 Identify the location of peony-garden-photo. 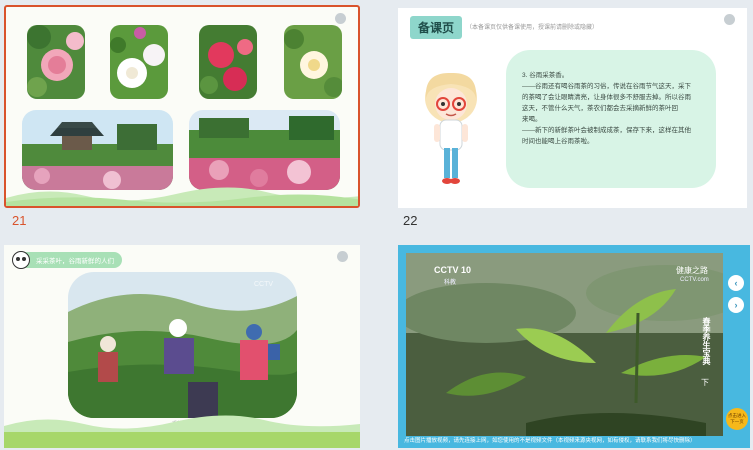
(264, 150).